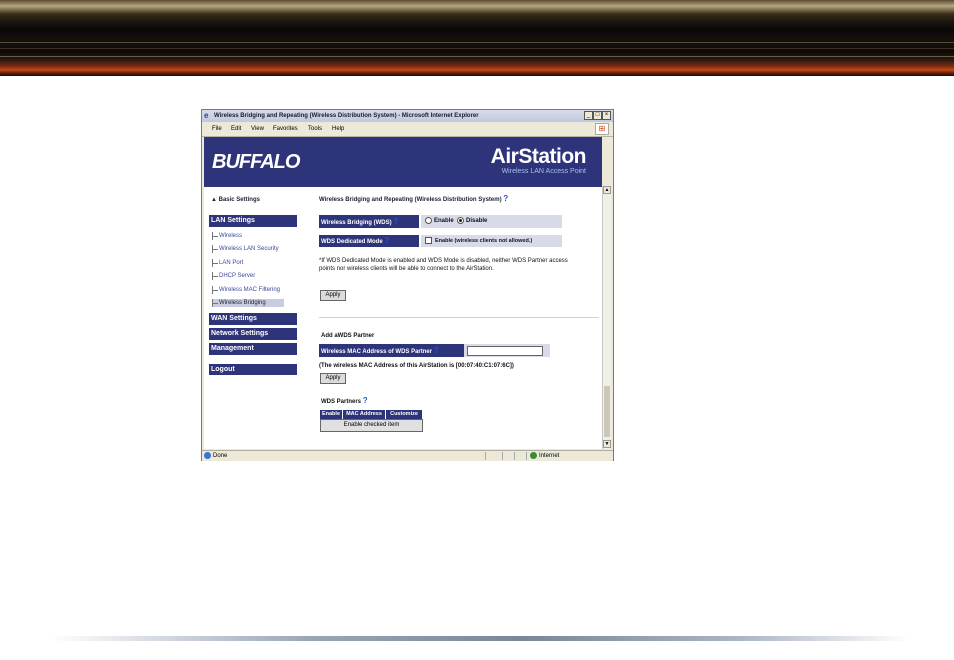 The image size is (954, 660). Describe the element at coordinates (331, 414) in the screenshot. I see `col-enable: Enable` at that location.